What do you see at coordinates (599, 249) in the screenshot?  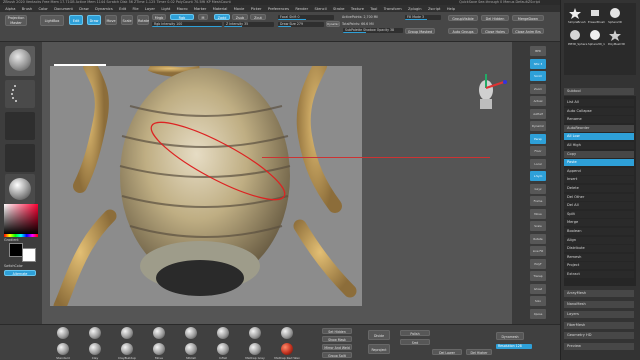 I see `subtool-row: Distribute` at bounding box center [599, 249].